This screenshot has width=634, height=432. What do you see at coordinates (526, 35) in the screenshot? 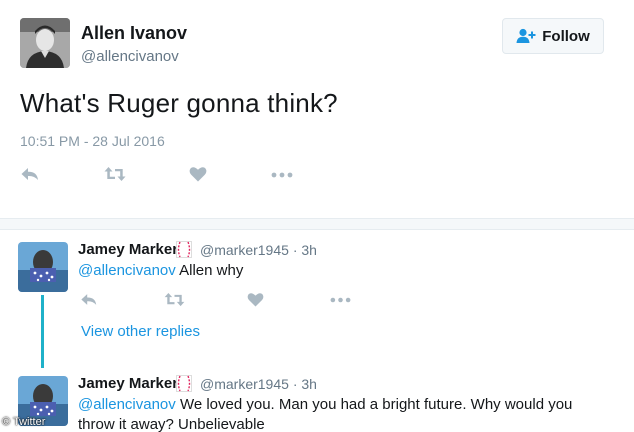
I see `add-user-icon` at bounding box center [526, 35].